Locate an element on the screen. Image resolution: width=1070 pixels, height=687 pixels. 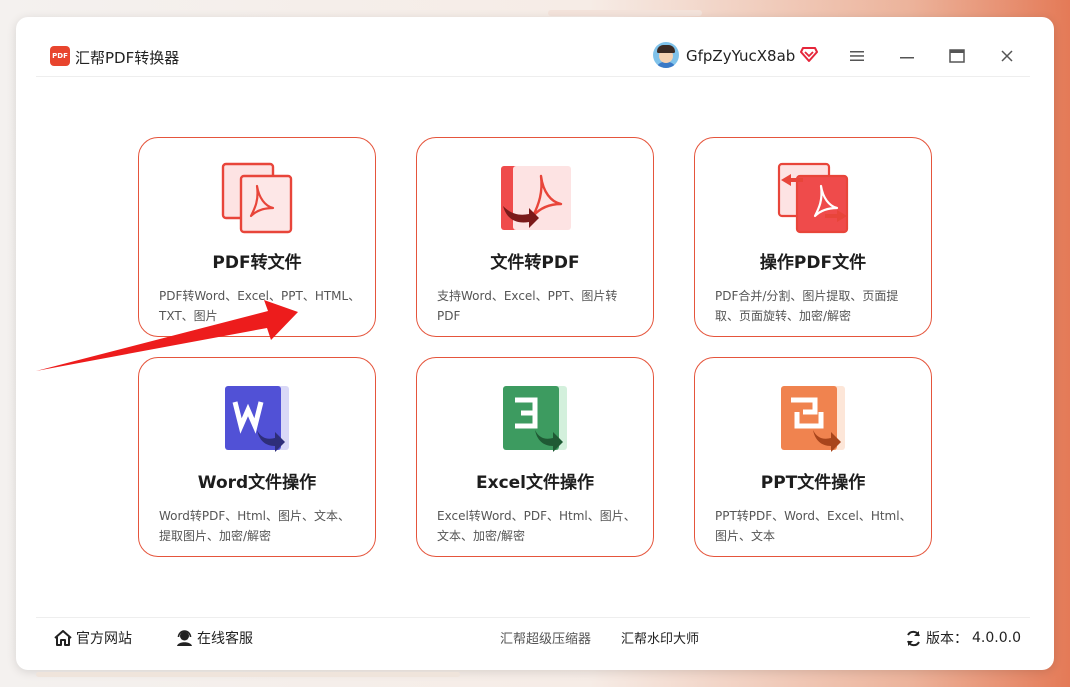
official-site-label: 官方网站 is located at coordinates (104, 639).